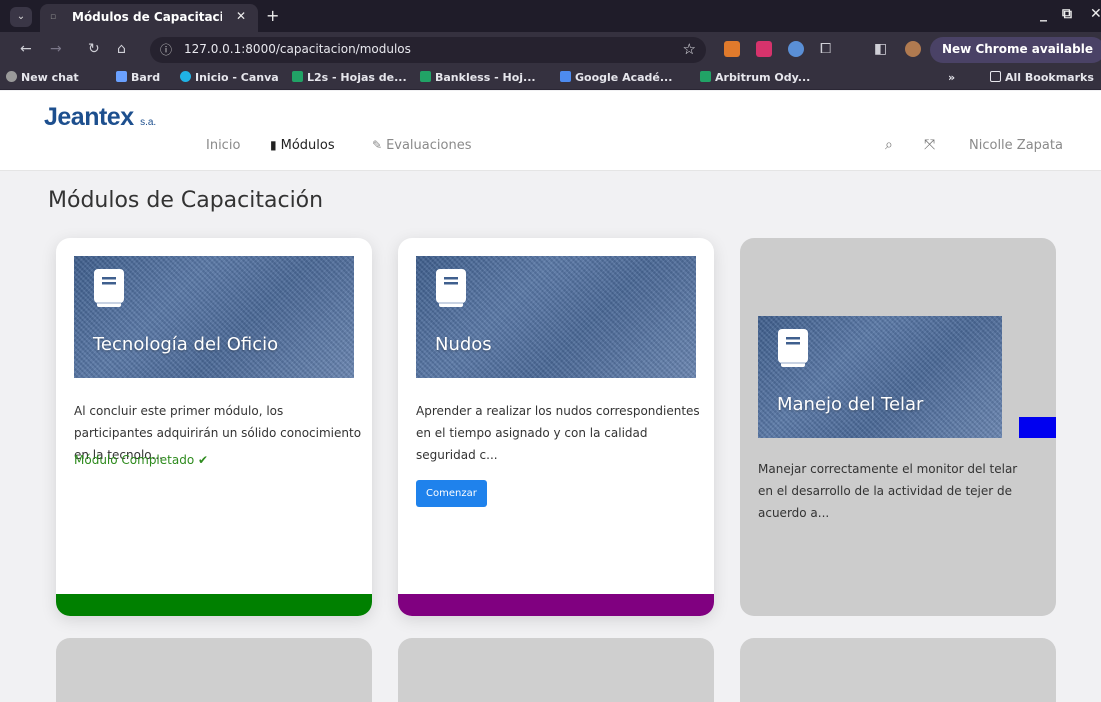 This screenshot has width=1101, height=702. I want to click on module-status: Módulo Completado ✔, so click(141, 460).